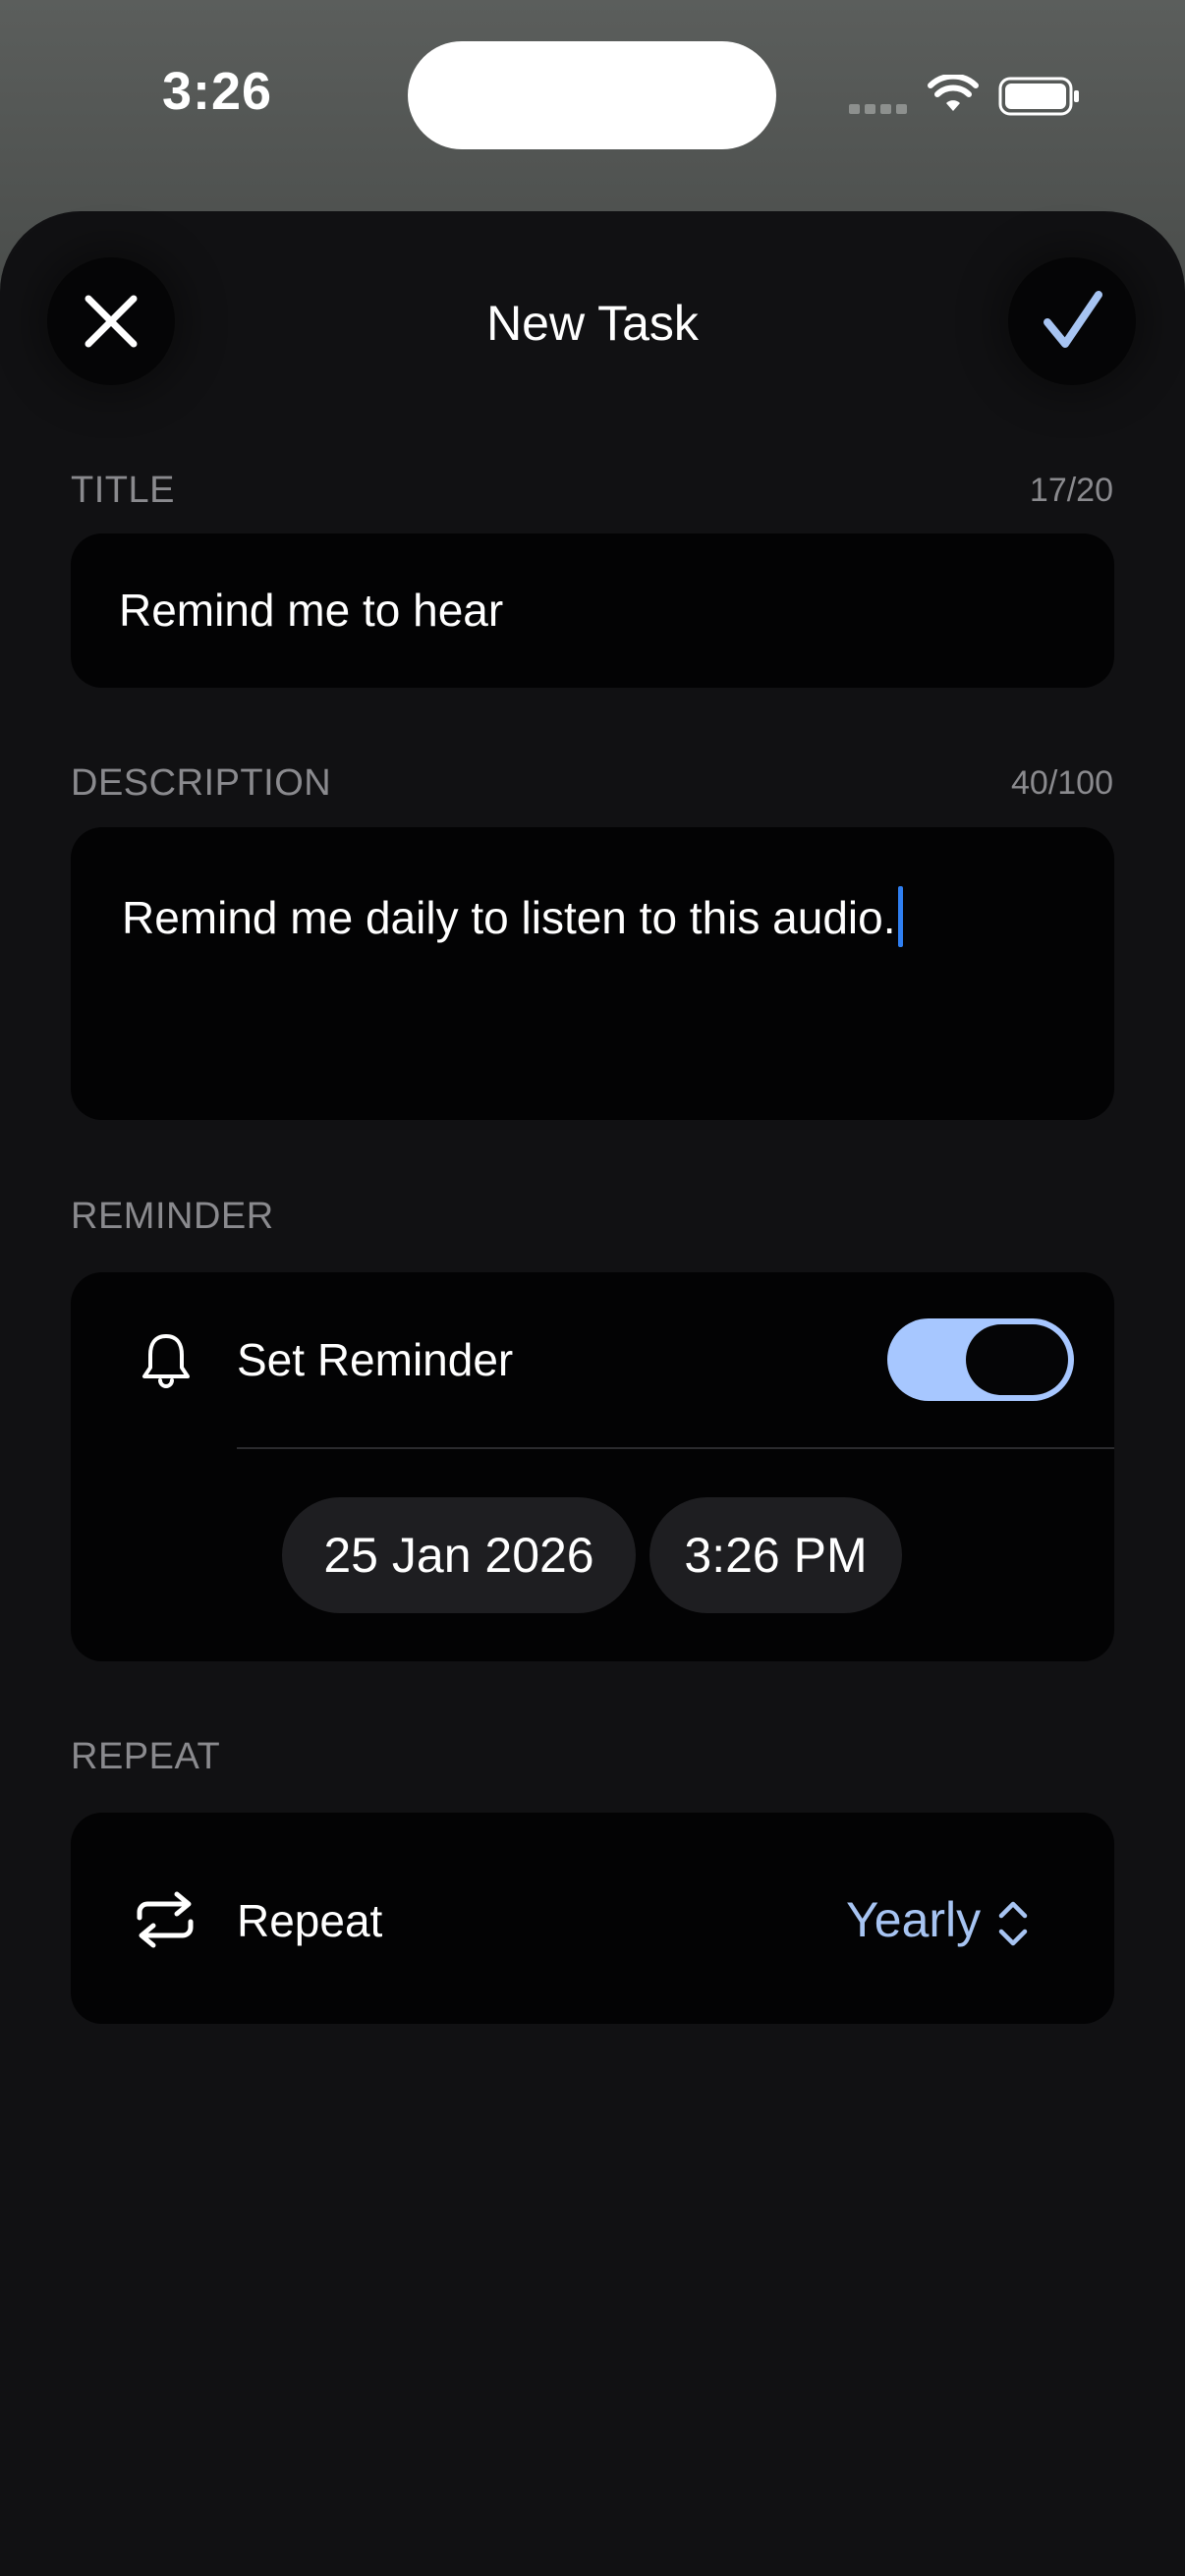 The height and width of the screenshot is (2576, 1185). I want to click on description-label: DESCRIPTION, so click(201, 783).